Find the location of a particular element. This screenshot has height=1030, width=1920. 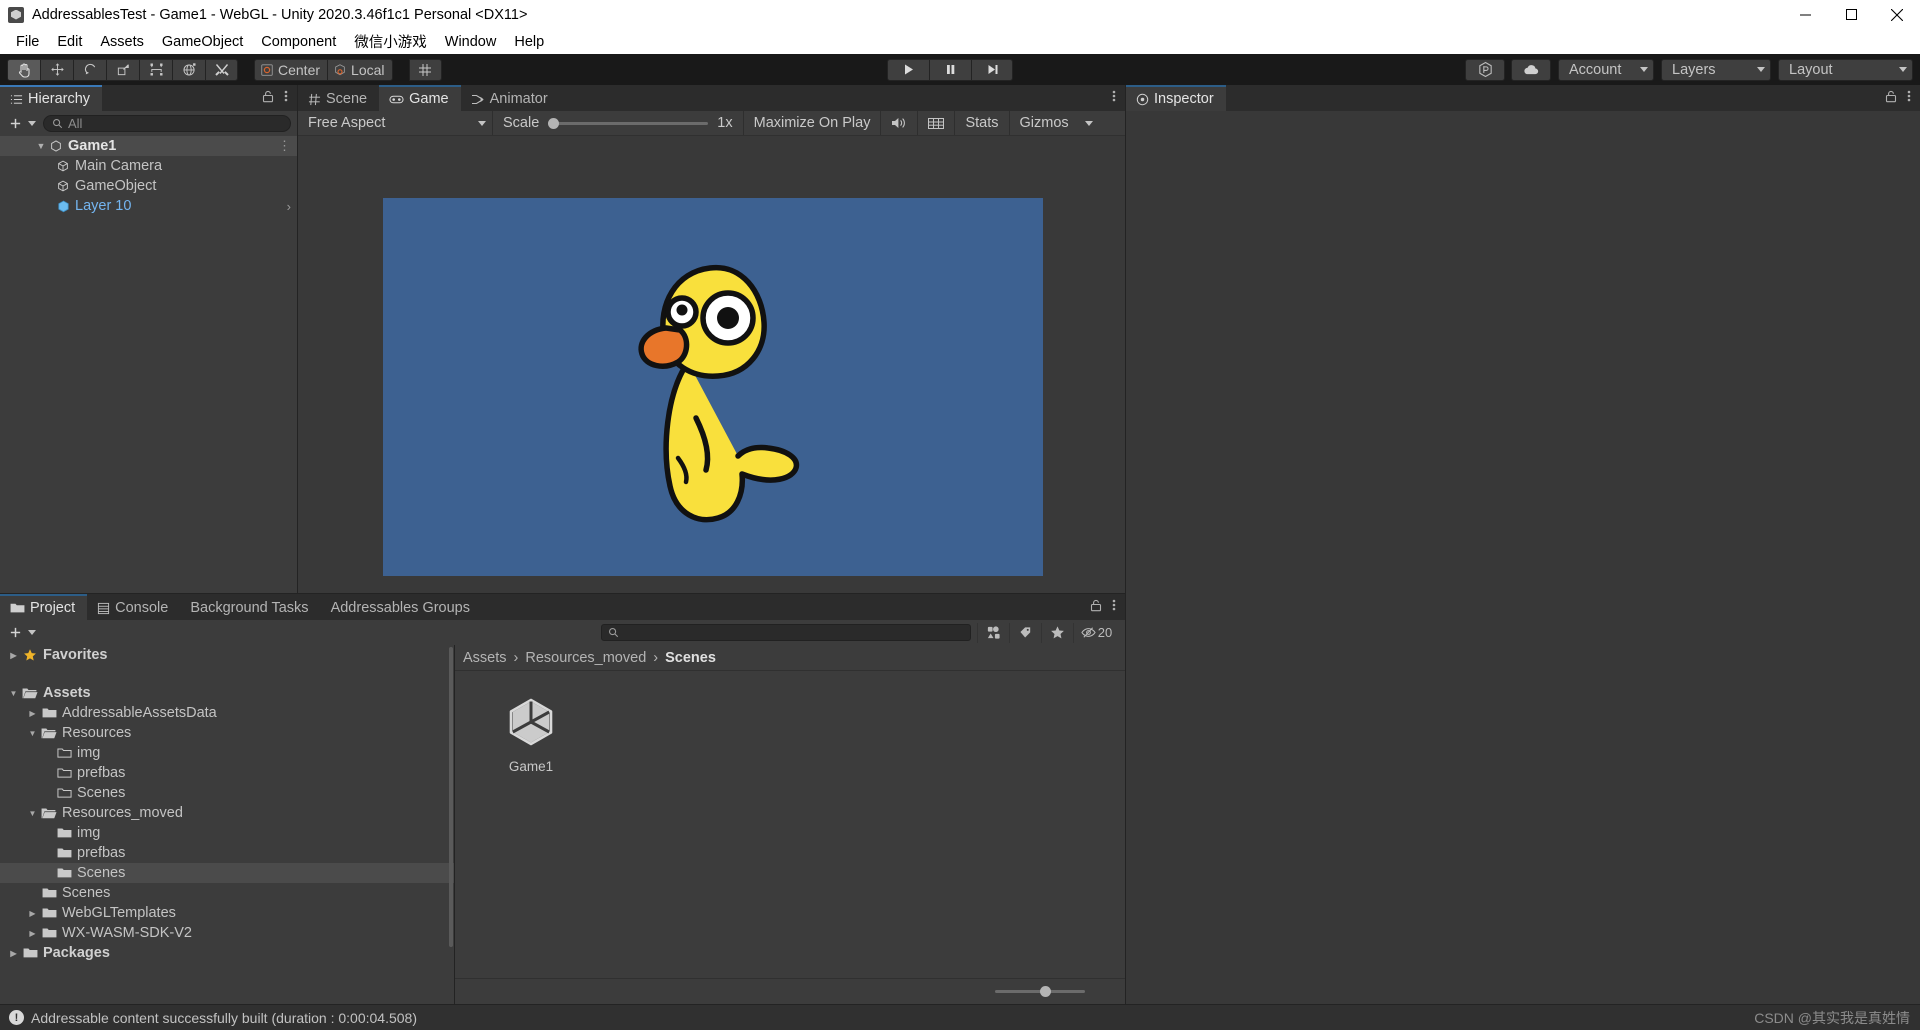

menu-item-file: File is located at coordinates (27, 42).